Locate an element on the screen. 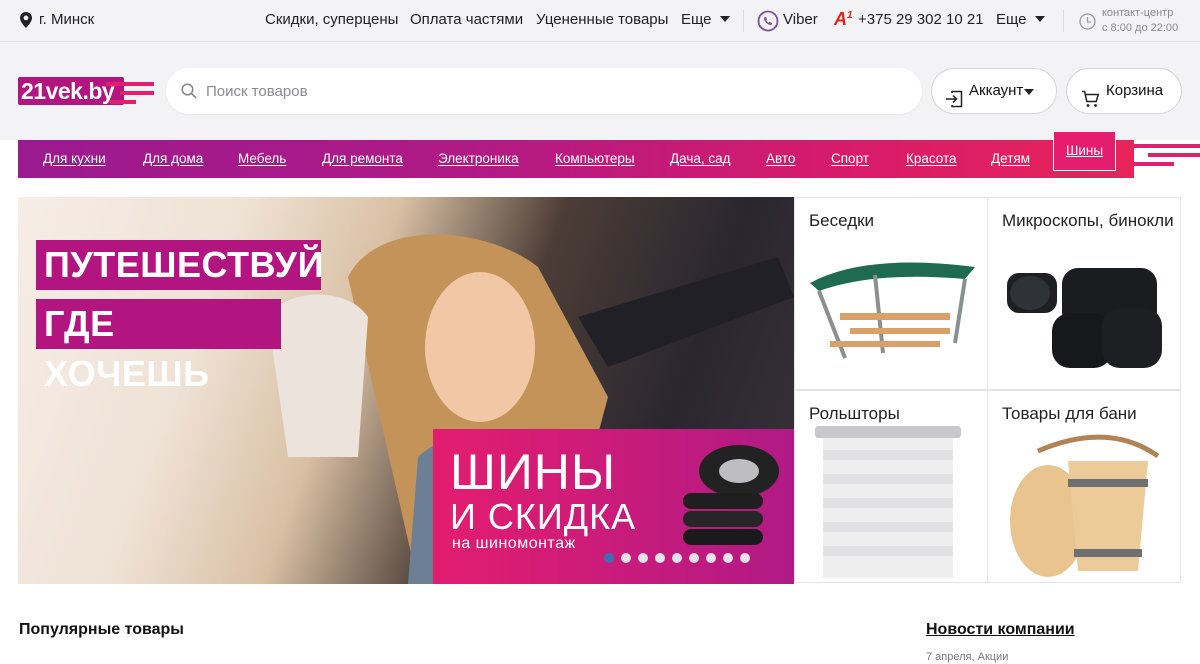 This screenshot has width=1200, height=664. account-button: Аккаунт is located at coordinates (994, 91).